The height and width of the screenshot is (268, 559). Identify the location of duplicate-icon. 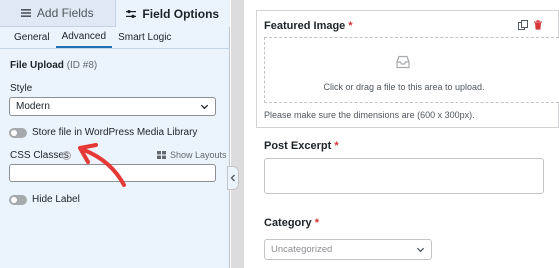
(523, 25).